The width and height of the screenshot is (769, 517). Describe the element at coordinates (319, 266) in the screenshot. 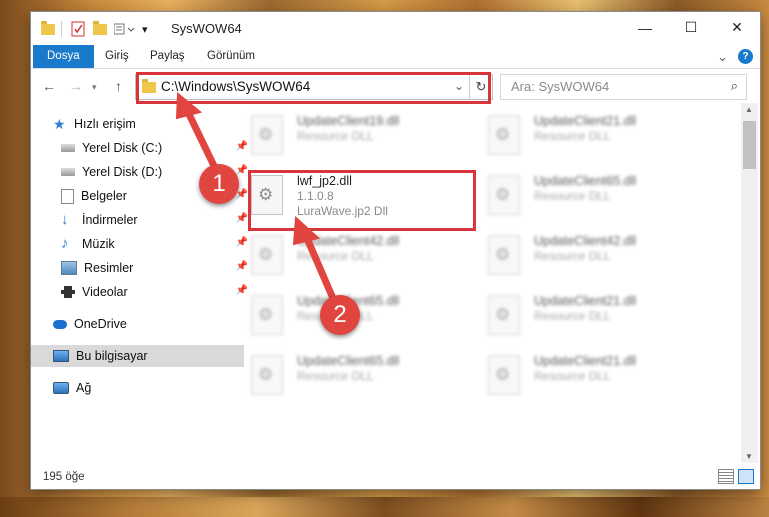

I see `arrow-2-line` at that location.